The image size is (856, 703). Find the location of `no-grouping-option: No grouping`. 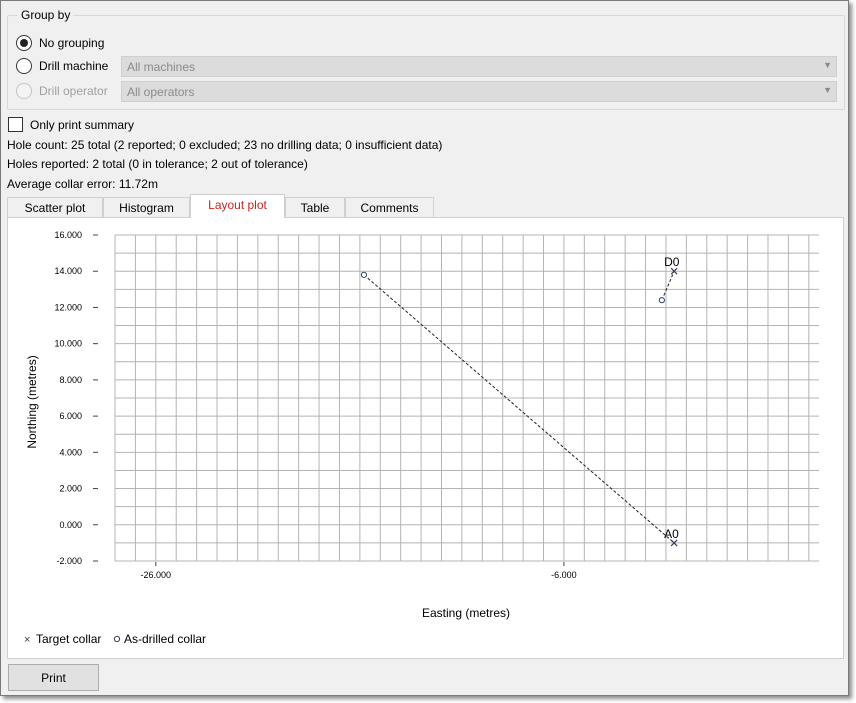

no-grouping-option: No grouping is located at coordinates (60, 43).